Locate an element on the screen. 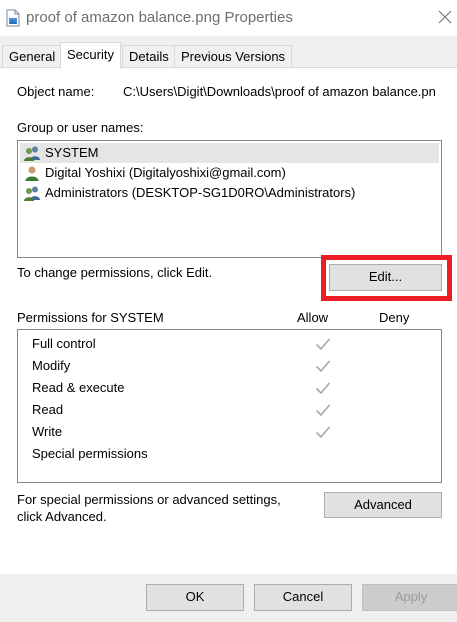  group-item-label: SYSTEM is located at coordinates (72, 152).